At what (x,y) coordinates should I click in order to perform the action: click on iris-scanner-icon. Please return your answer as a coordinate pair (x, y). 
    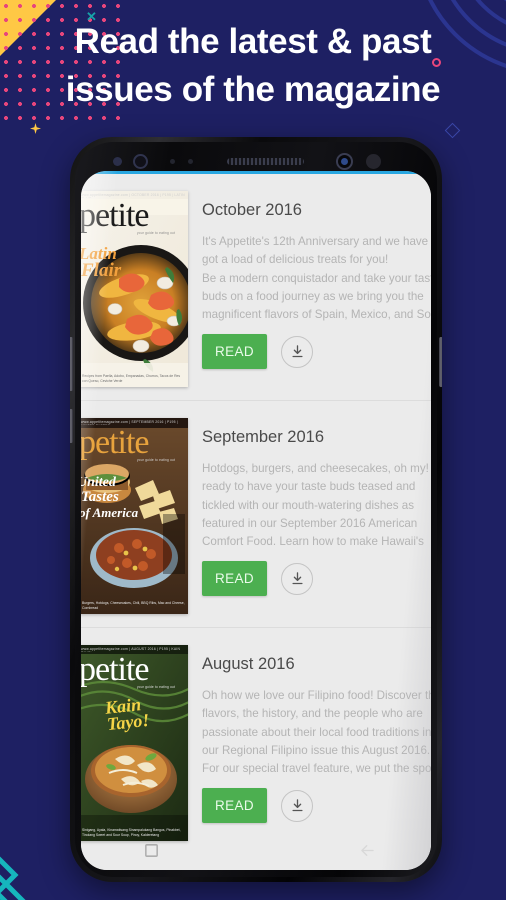
    Looking at the image, I should click on (140, 161).